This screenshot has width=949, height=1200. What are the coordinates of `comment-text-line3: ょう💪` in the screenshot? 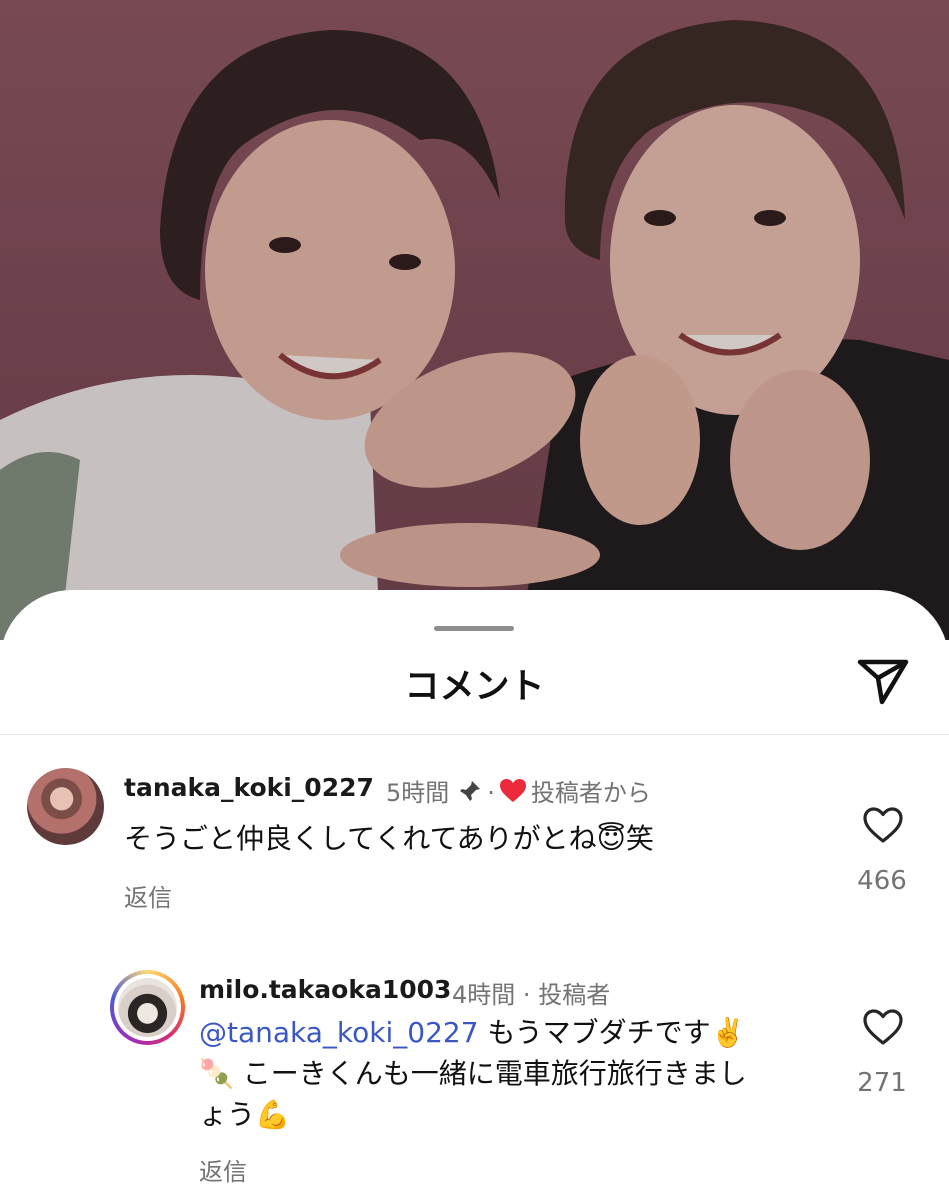 It's located at (244, 1114).